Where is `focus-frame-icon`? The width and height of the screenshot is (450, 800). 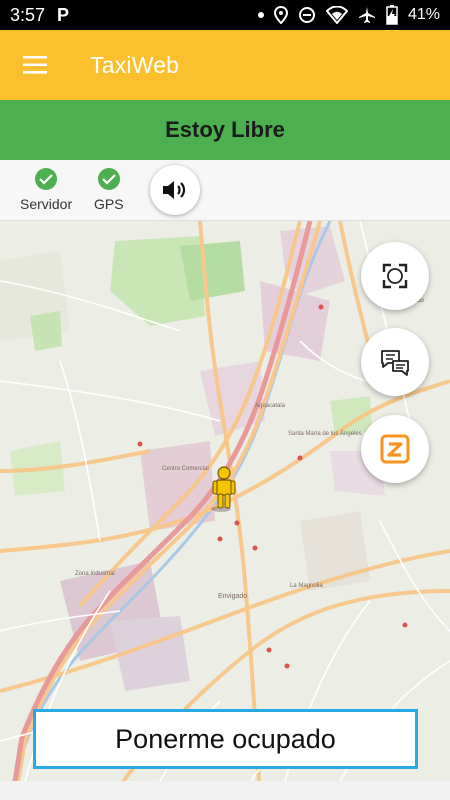 focus-frame-icon is located at coordinates (395, 276).